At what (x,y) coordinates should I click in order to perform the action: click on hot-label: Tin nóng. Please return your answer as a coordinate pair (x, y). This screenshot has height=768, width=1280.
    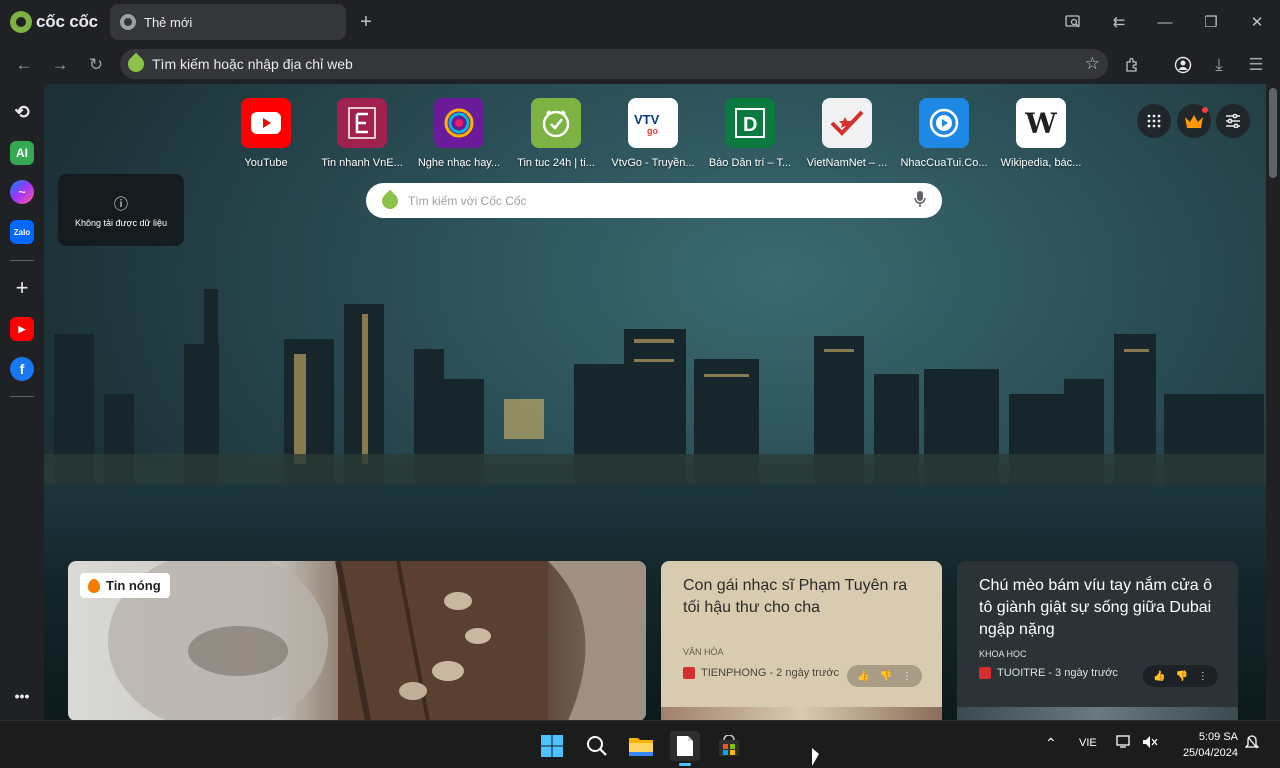
    Looking at the image, I should click on (133, 585).